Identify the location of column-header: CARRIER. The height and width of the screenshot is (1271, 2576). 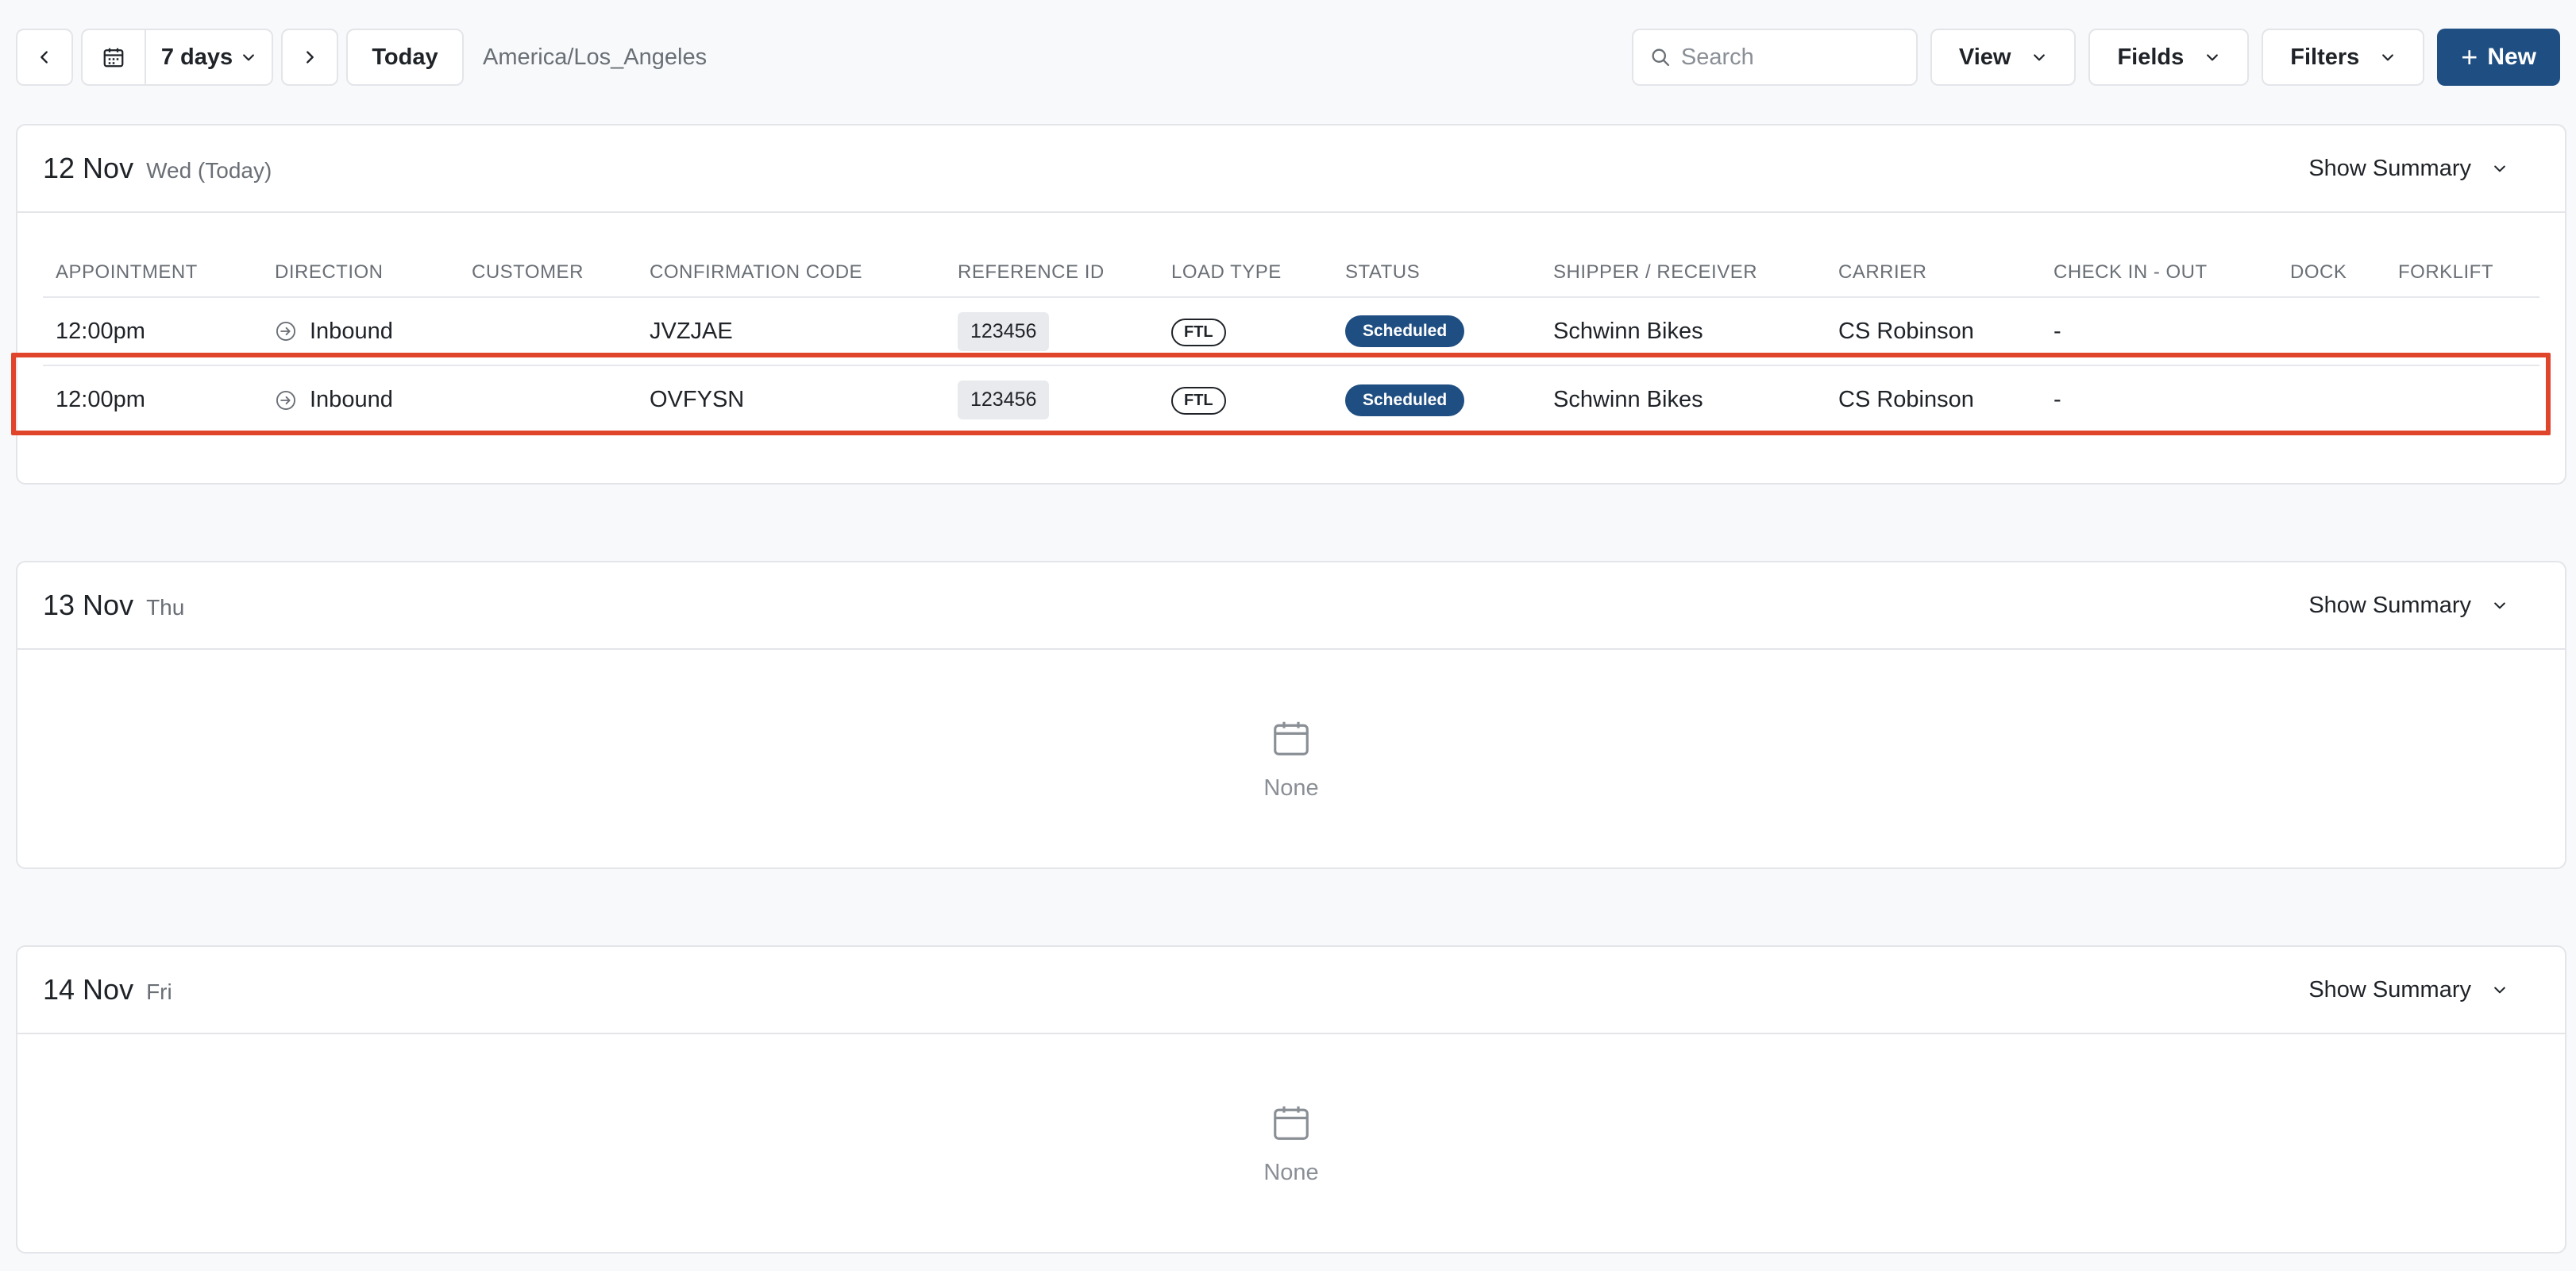
(1933, 273).